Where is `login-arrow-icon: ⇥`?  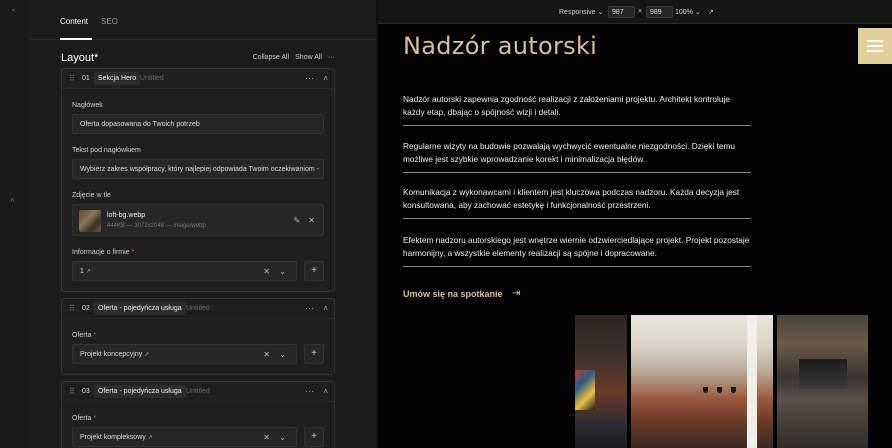 login-arrow-icon: ⇥ is located at coordinates (516, 293).